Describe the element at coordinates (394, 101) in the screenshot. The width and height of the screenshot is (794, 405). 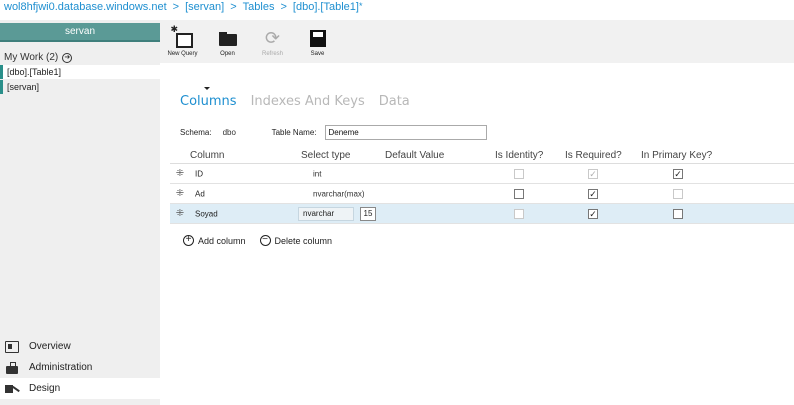
I see `tab-data: Data` at that location.